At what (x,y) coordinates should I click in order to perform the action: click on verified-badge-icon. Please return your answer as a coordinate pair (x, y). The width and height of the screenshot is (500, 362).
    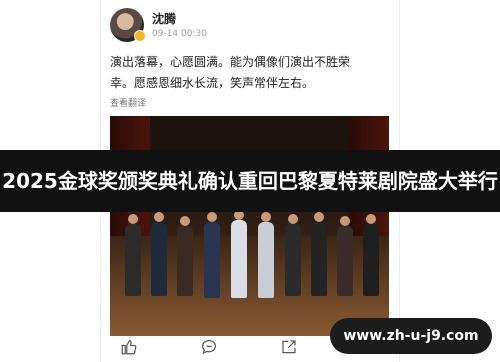
    Looking at the image, I should click on (140, 36).